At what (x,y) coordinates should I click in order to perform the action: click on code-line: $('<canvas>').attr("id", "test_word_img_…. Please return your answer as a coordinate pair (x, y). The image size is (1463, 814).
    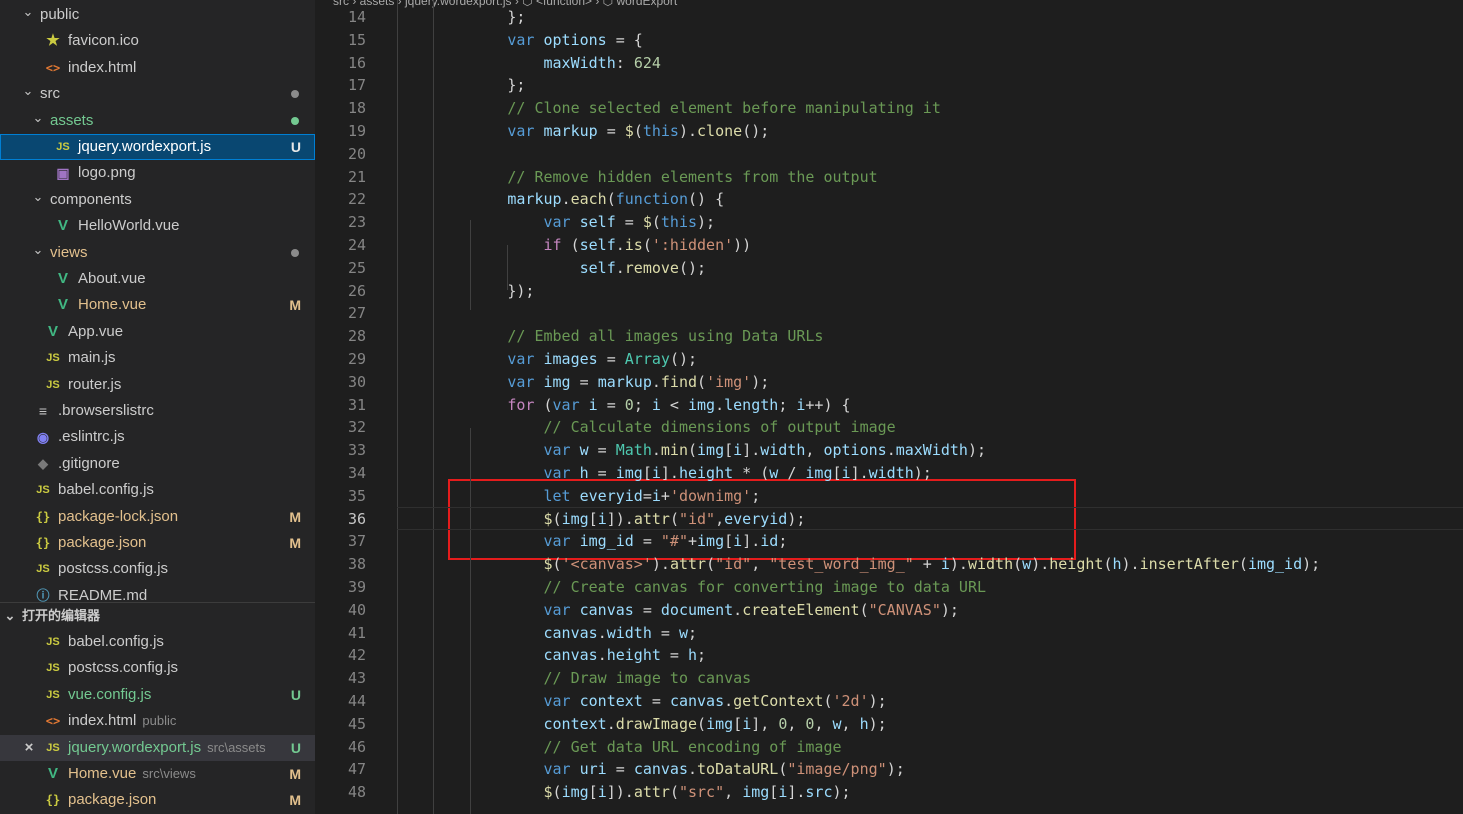
    Looking at the image, I should click on (931, 564).